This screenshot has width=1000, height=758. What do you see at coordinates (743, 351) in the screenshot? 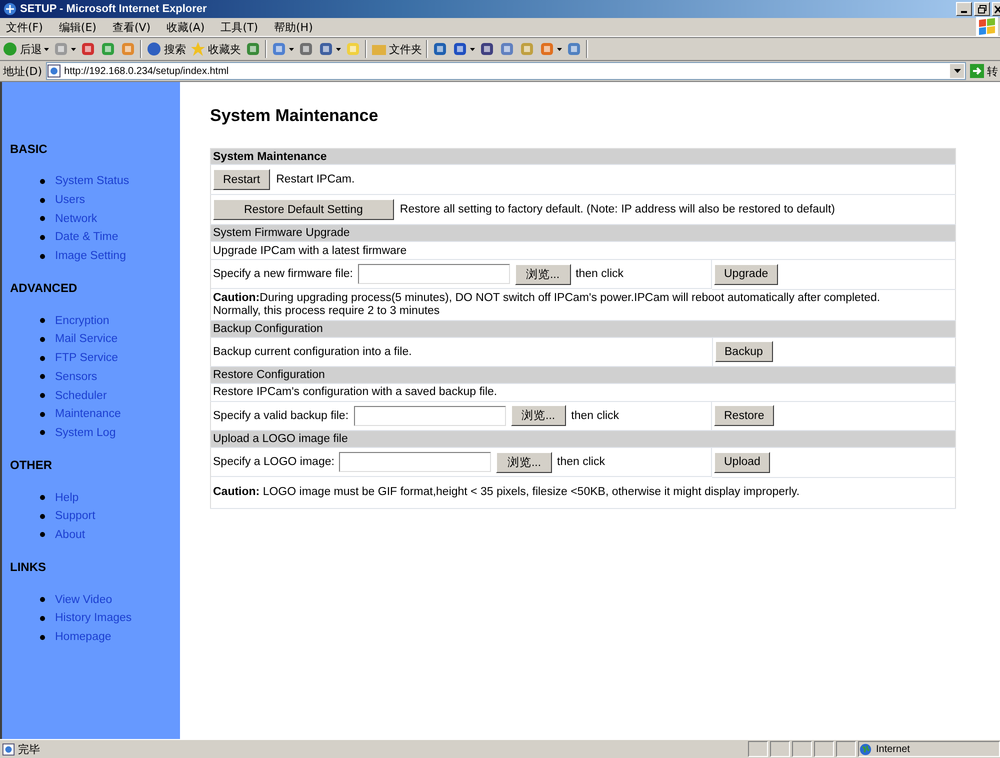
I see `action-button: Backup` at bounding box center [743, 351].